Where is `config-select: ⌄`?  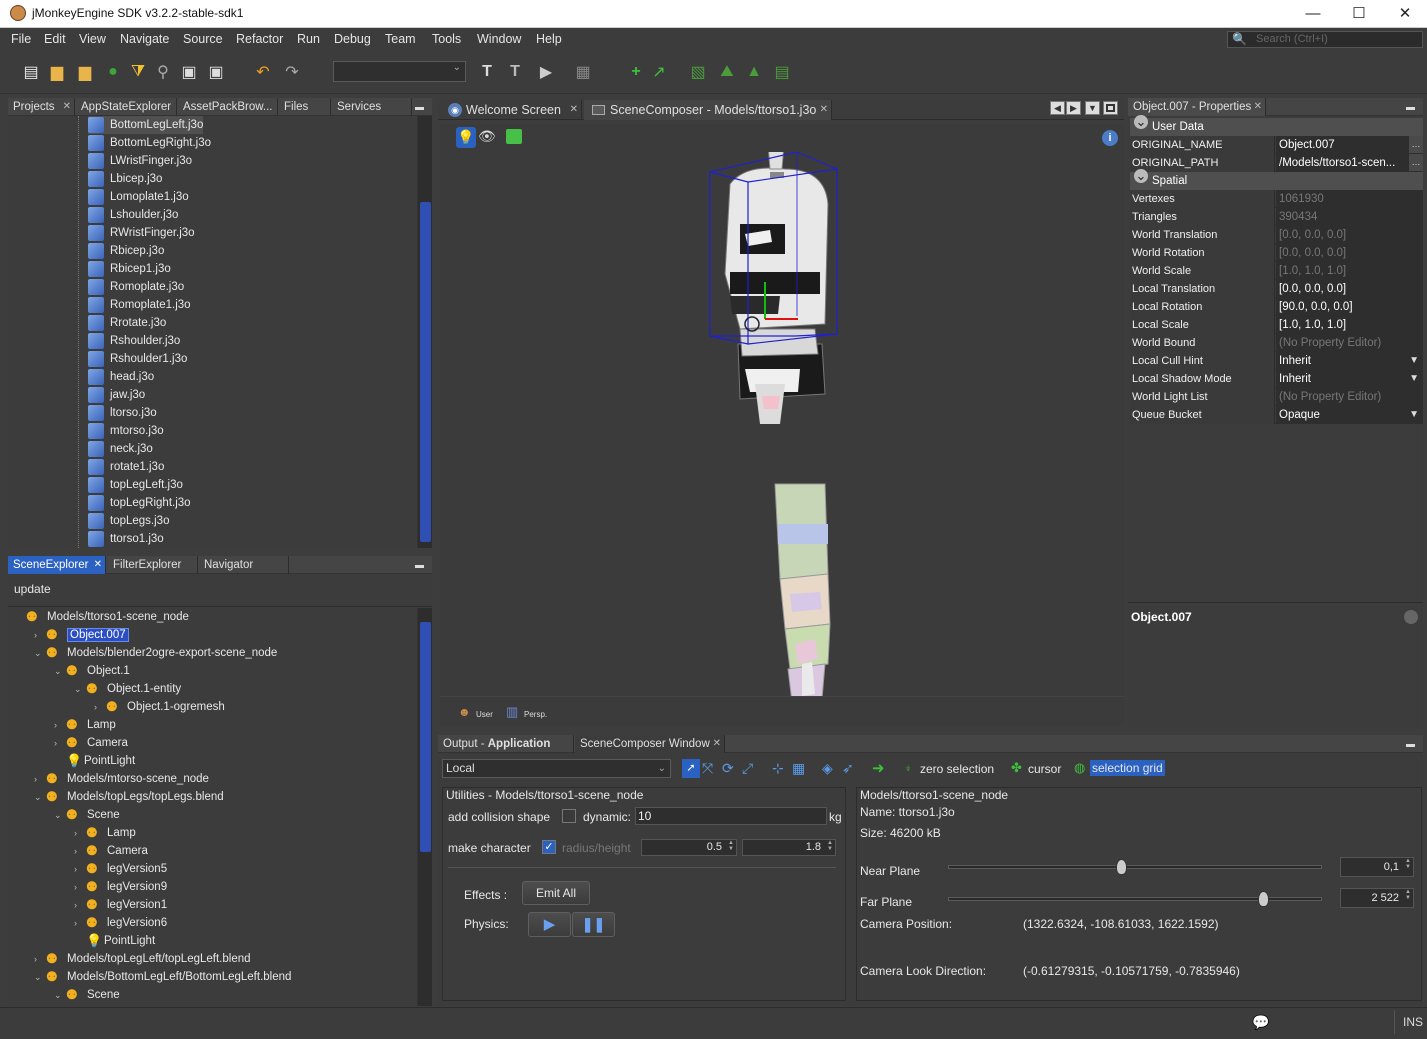 config-select: ⌄ is located at coordinates (399, 71).